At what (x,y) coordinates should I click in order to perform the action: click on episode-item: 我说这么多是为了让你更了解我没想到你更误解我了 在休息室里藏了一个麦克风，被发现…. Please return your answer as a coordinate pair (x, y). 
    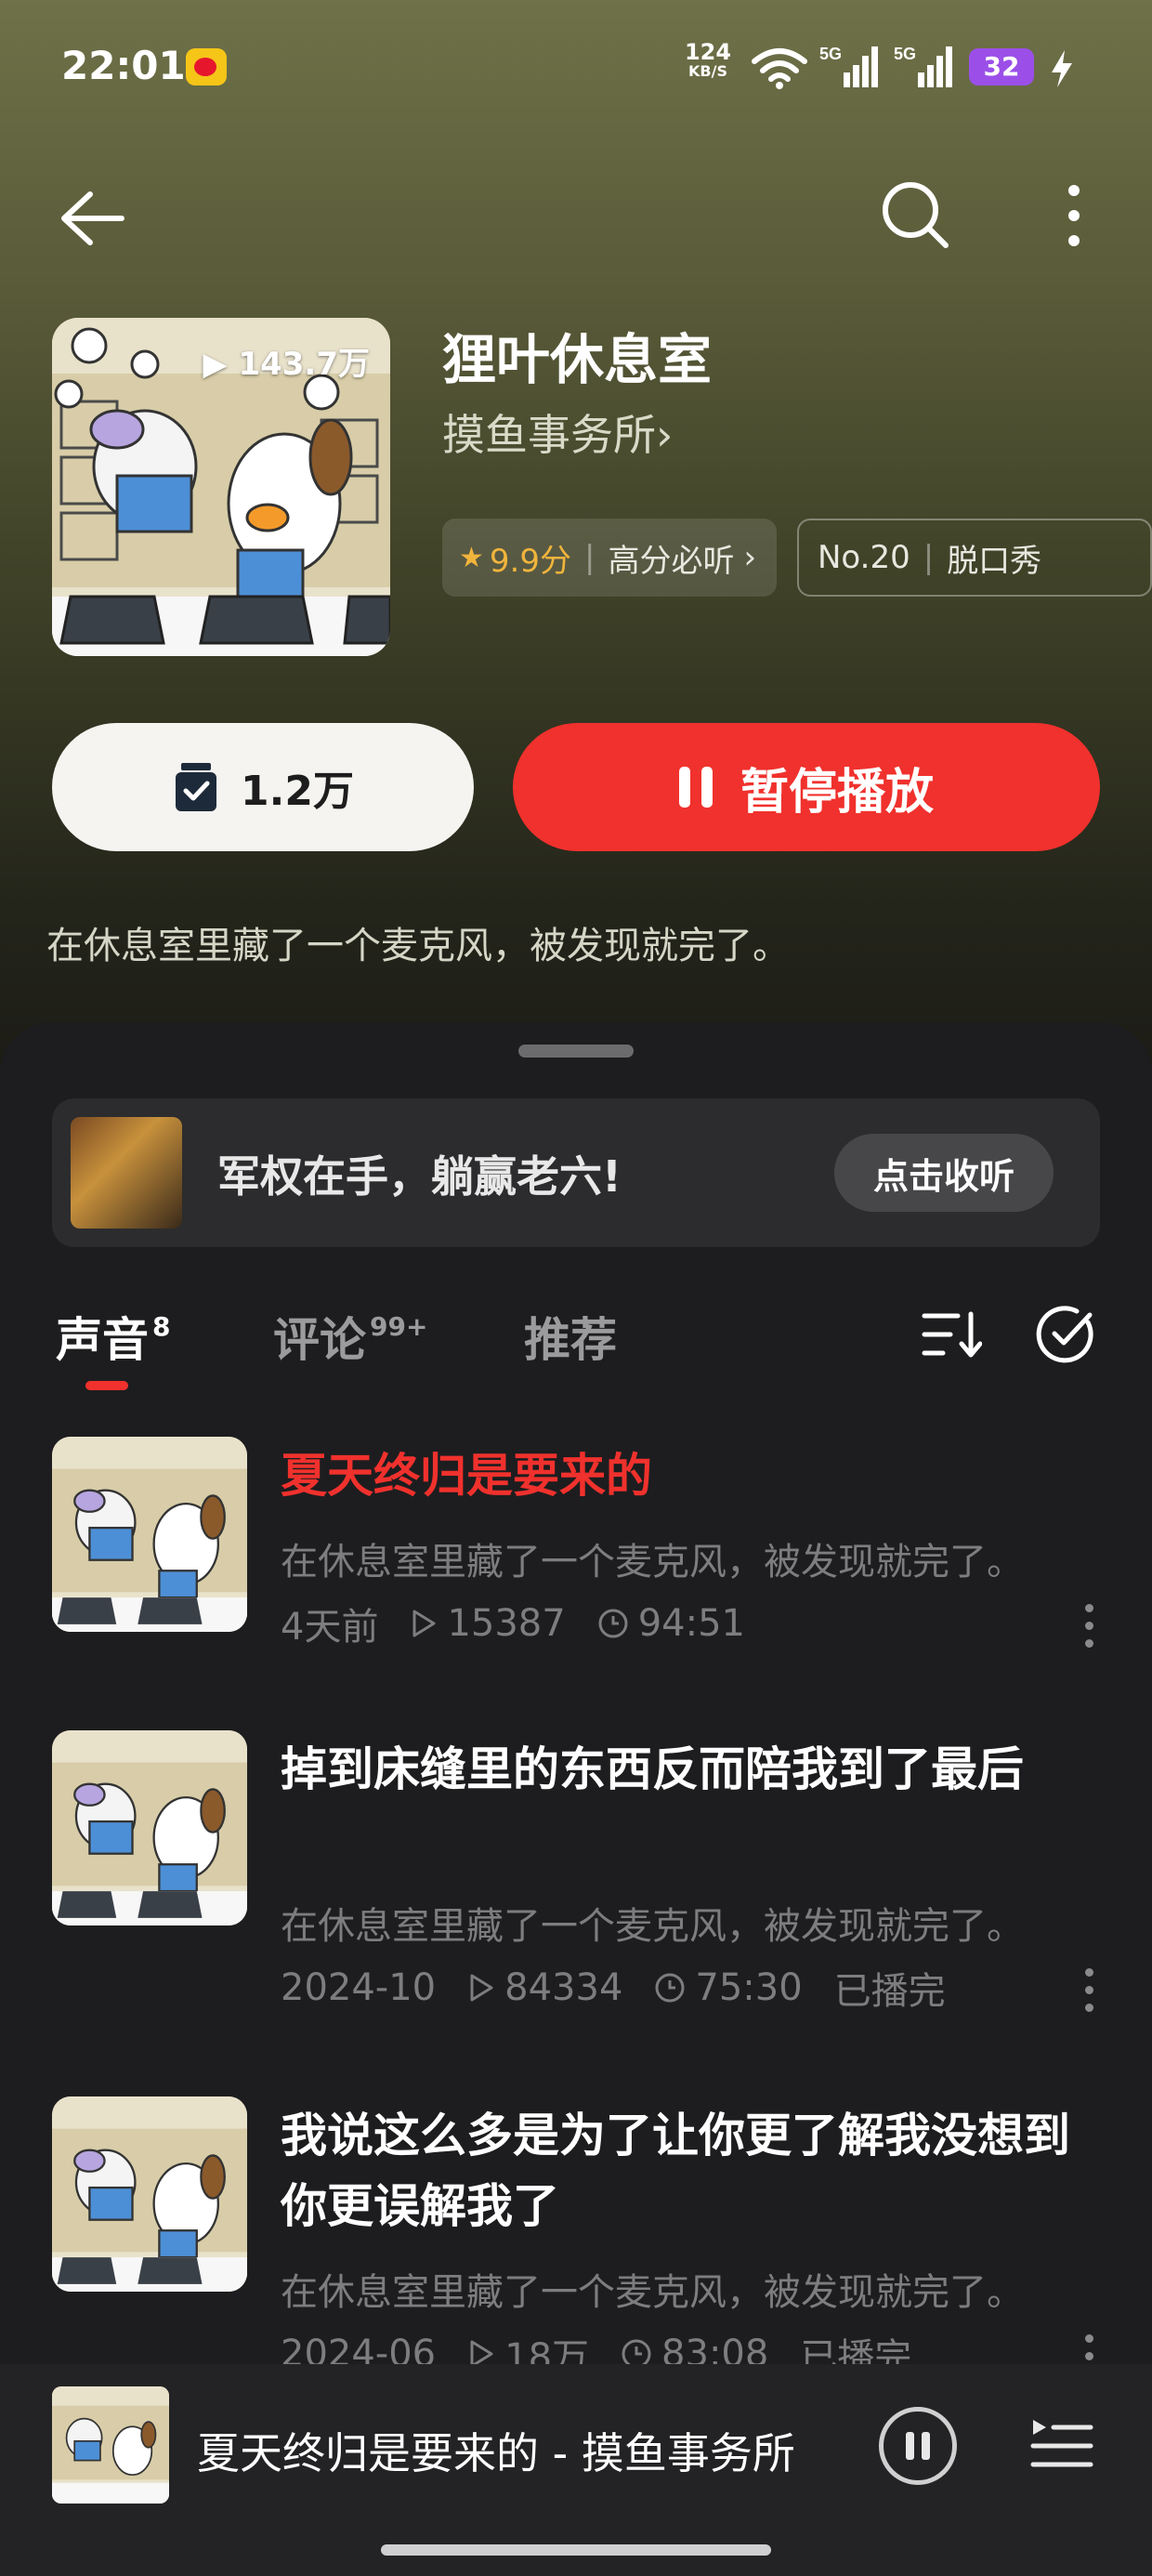
    Looking at the image, I should click on (576, 2237).